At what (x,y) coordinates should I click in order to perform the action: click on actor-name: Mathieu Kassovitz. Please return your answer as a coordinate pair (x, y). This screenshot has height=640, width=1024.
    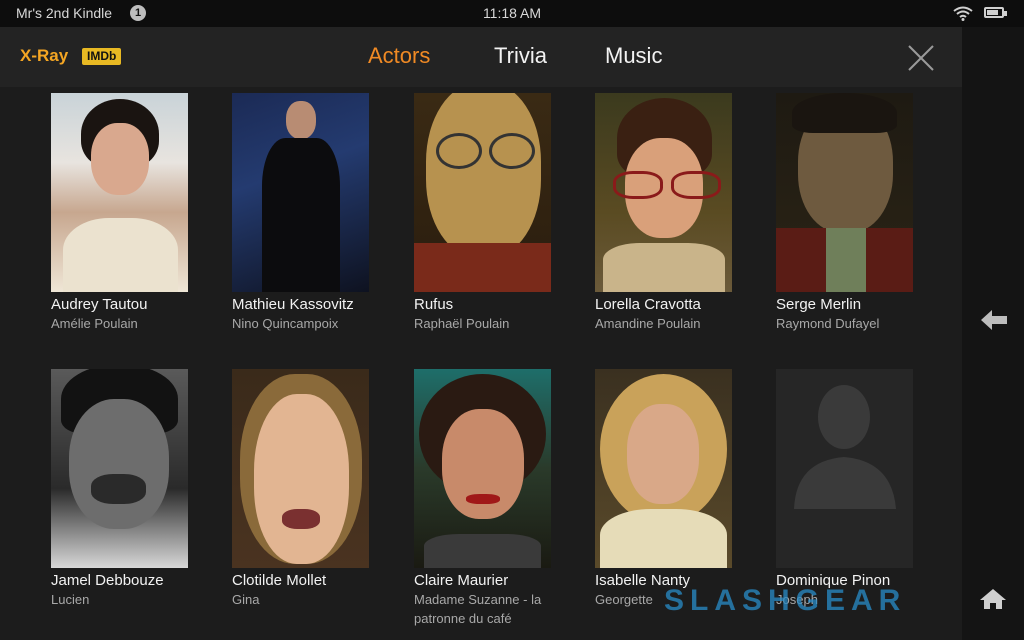
    Looking at the image, I should click on (293, 304).